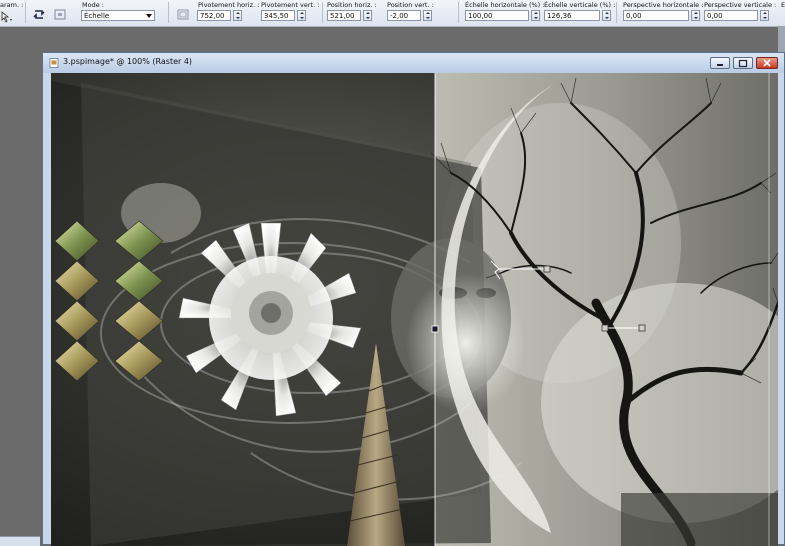 The image size is (785, 546). Describe the element at coordinates (54, 63) in the screenshot. I see `document-icon` at that location.